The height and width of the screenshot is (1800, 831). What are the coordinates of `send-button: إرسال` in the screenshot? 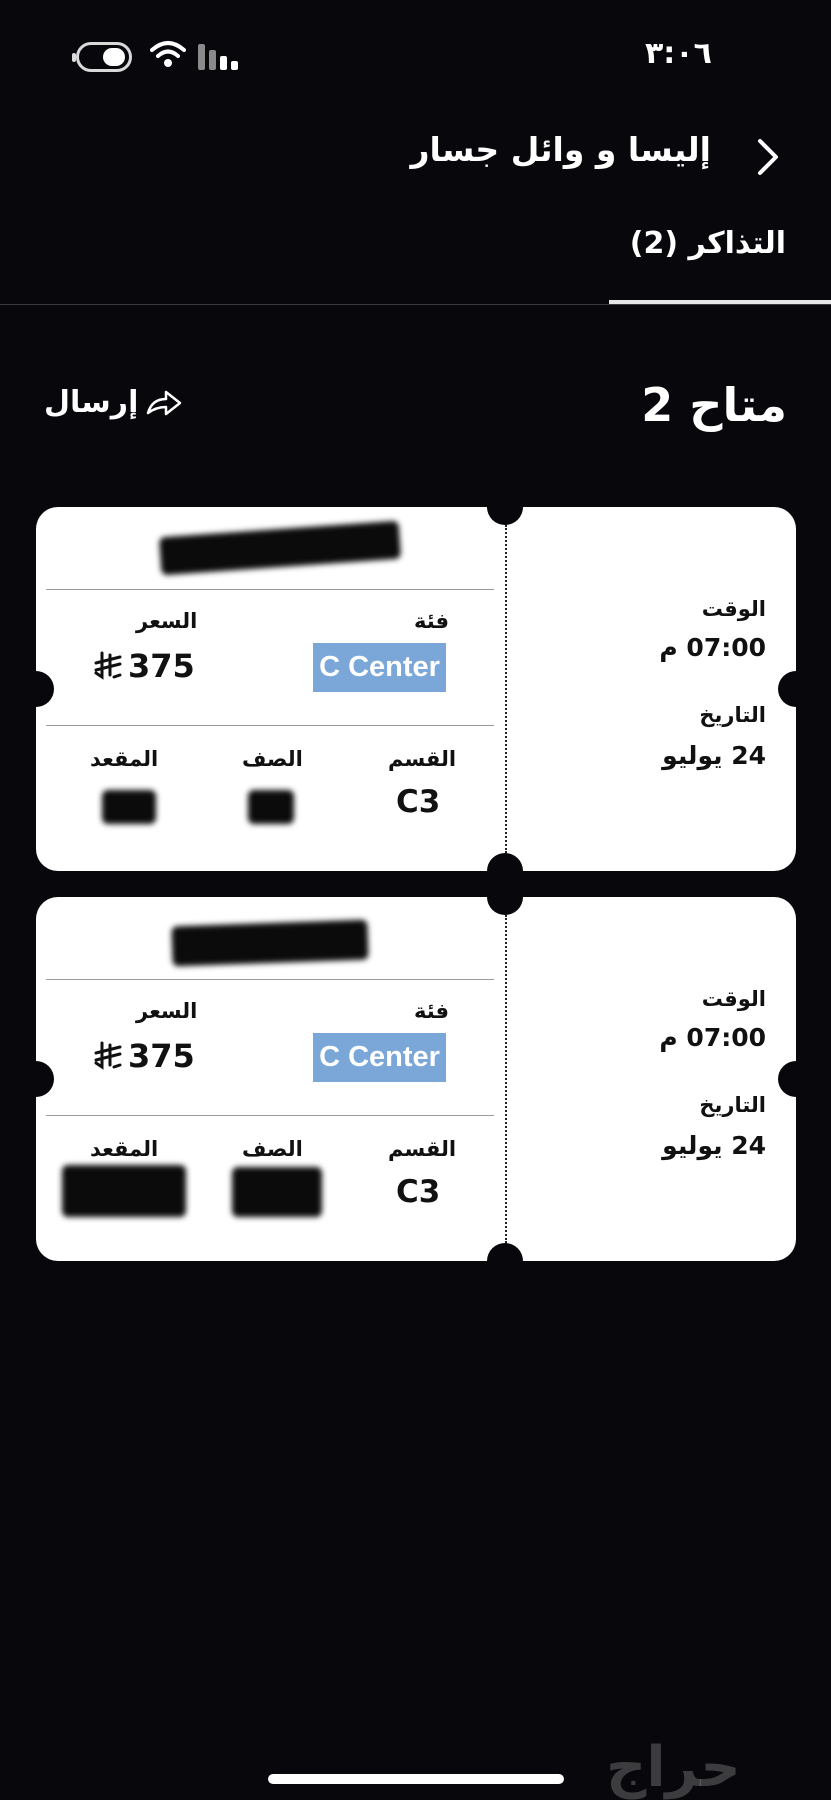 It's located at (114, 402).